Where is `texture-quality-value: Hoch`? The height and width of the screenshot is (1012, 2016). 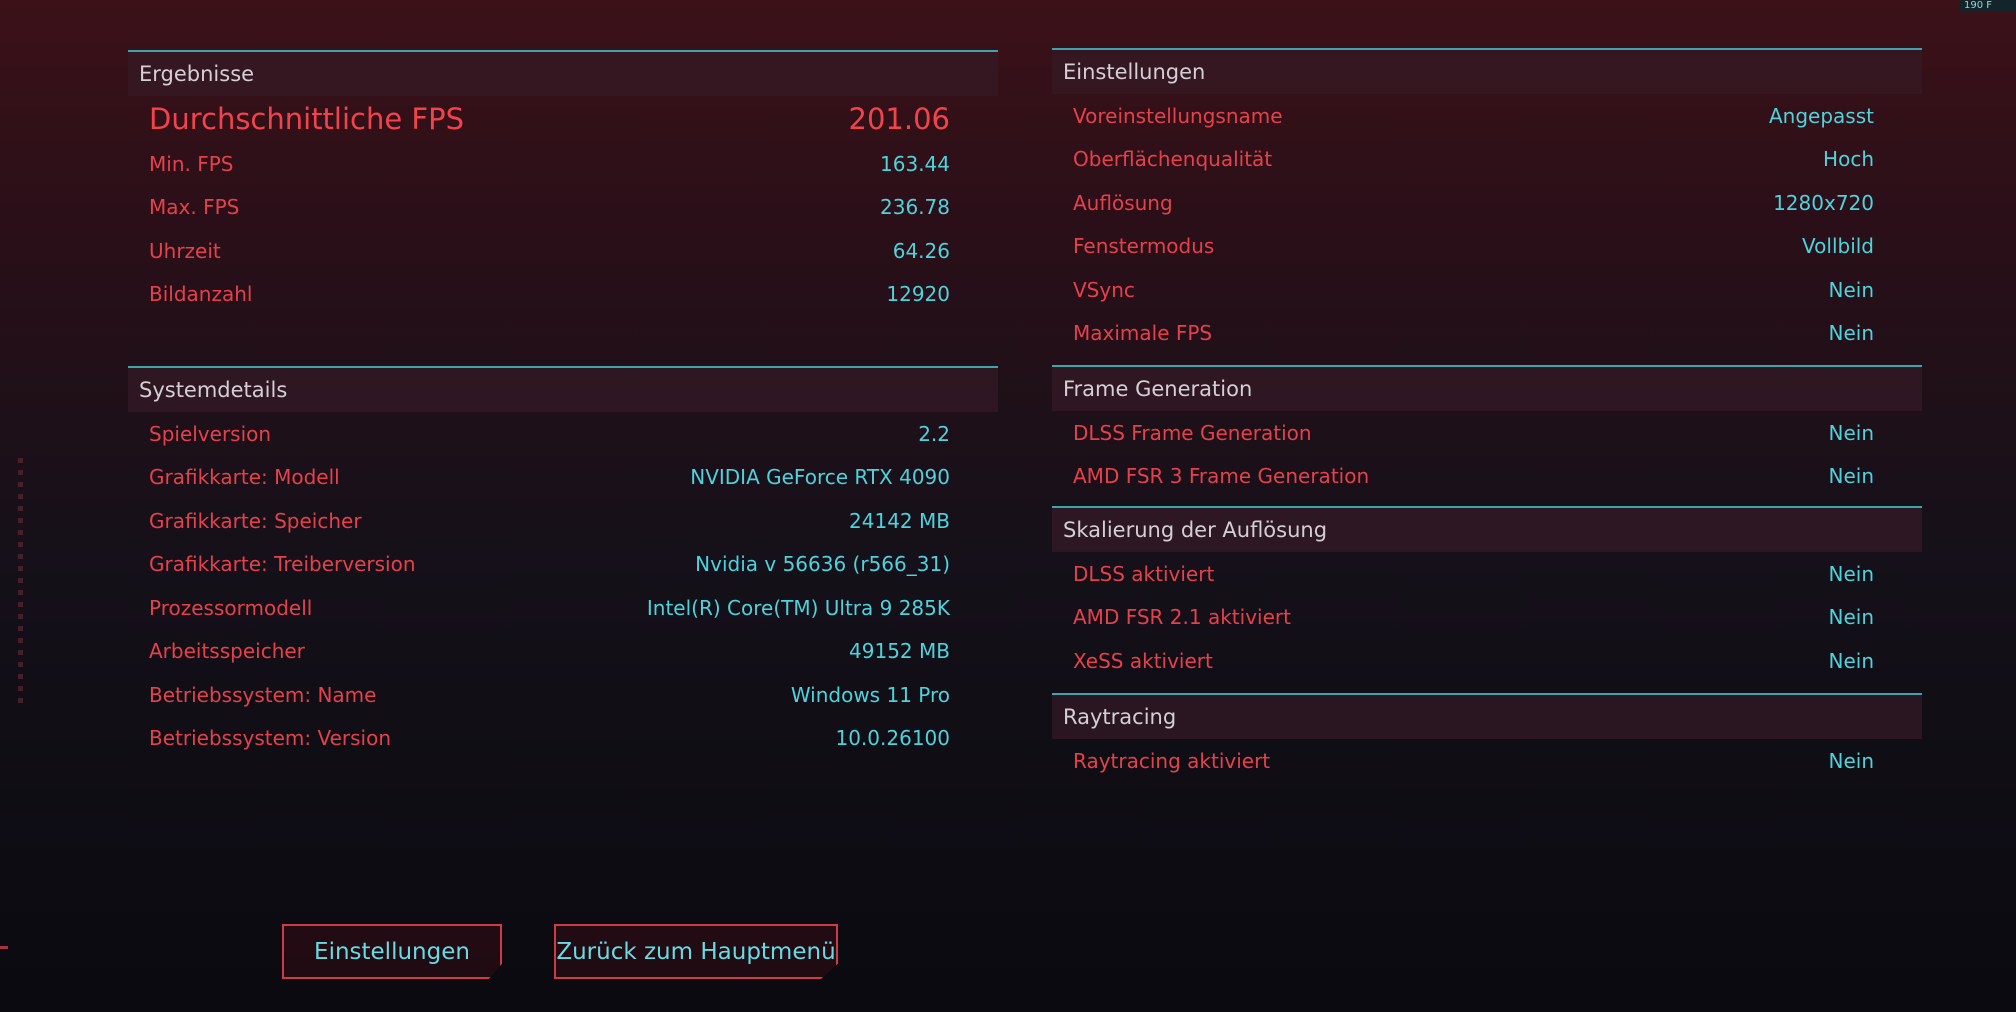 texture-quality-value: Hoch is located at coordinates (1848, 159).